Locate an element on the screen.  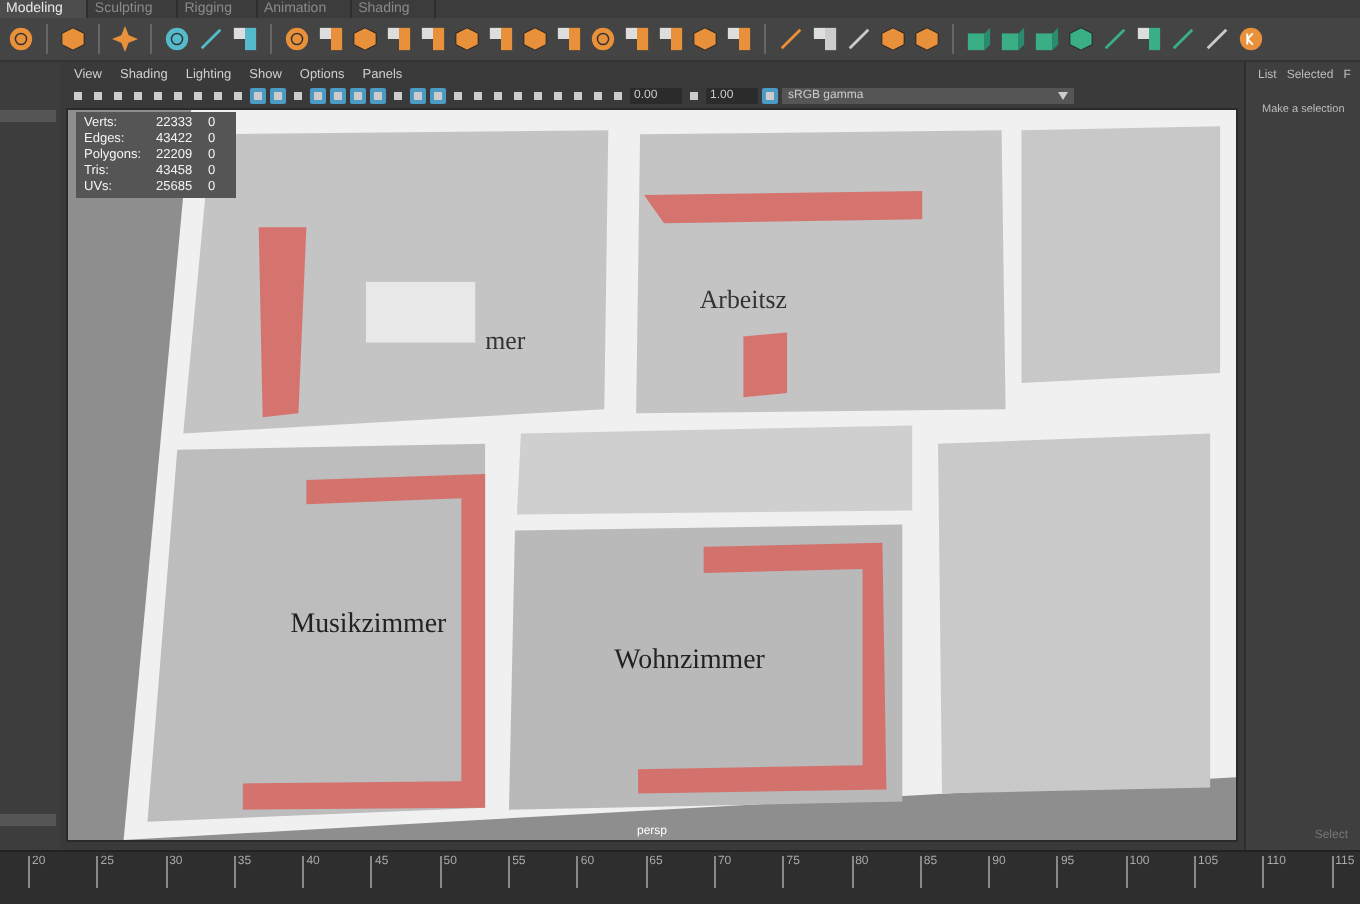
table is located at coordinates (420, 312).